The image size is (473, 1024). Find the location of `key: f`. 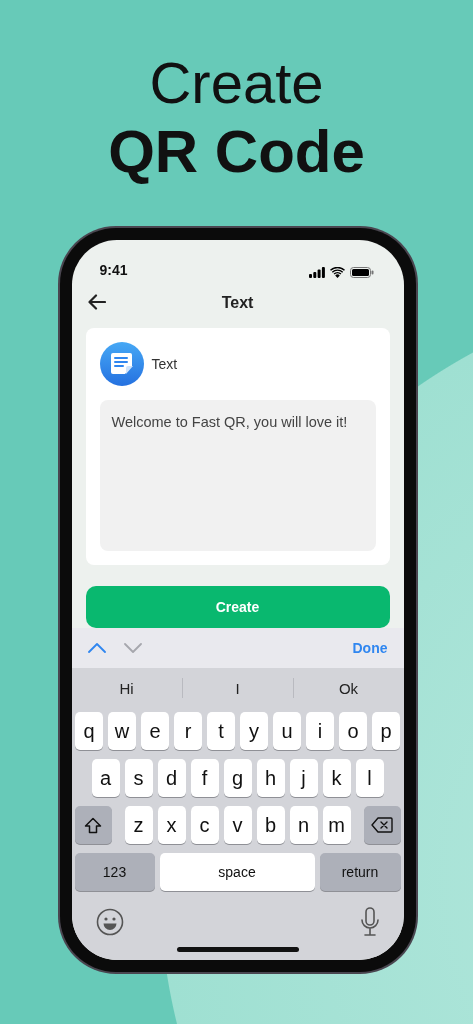

key: f is located at coordinates (204, 778).